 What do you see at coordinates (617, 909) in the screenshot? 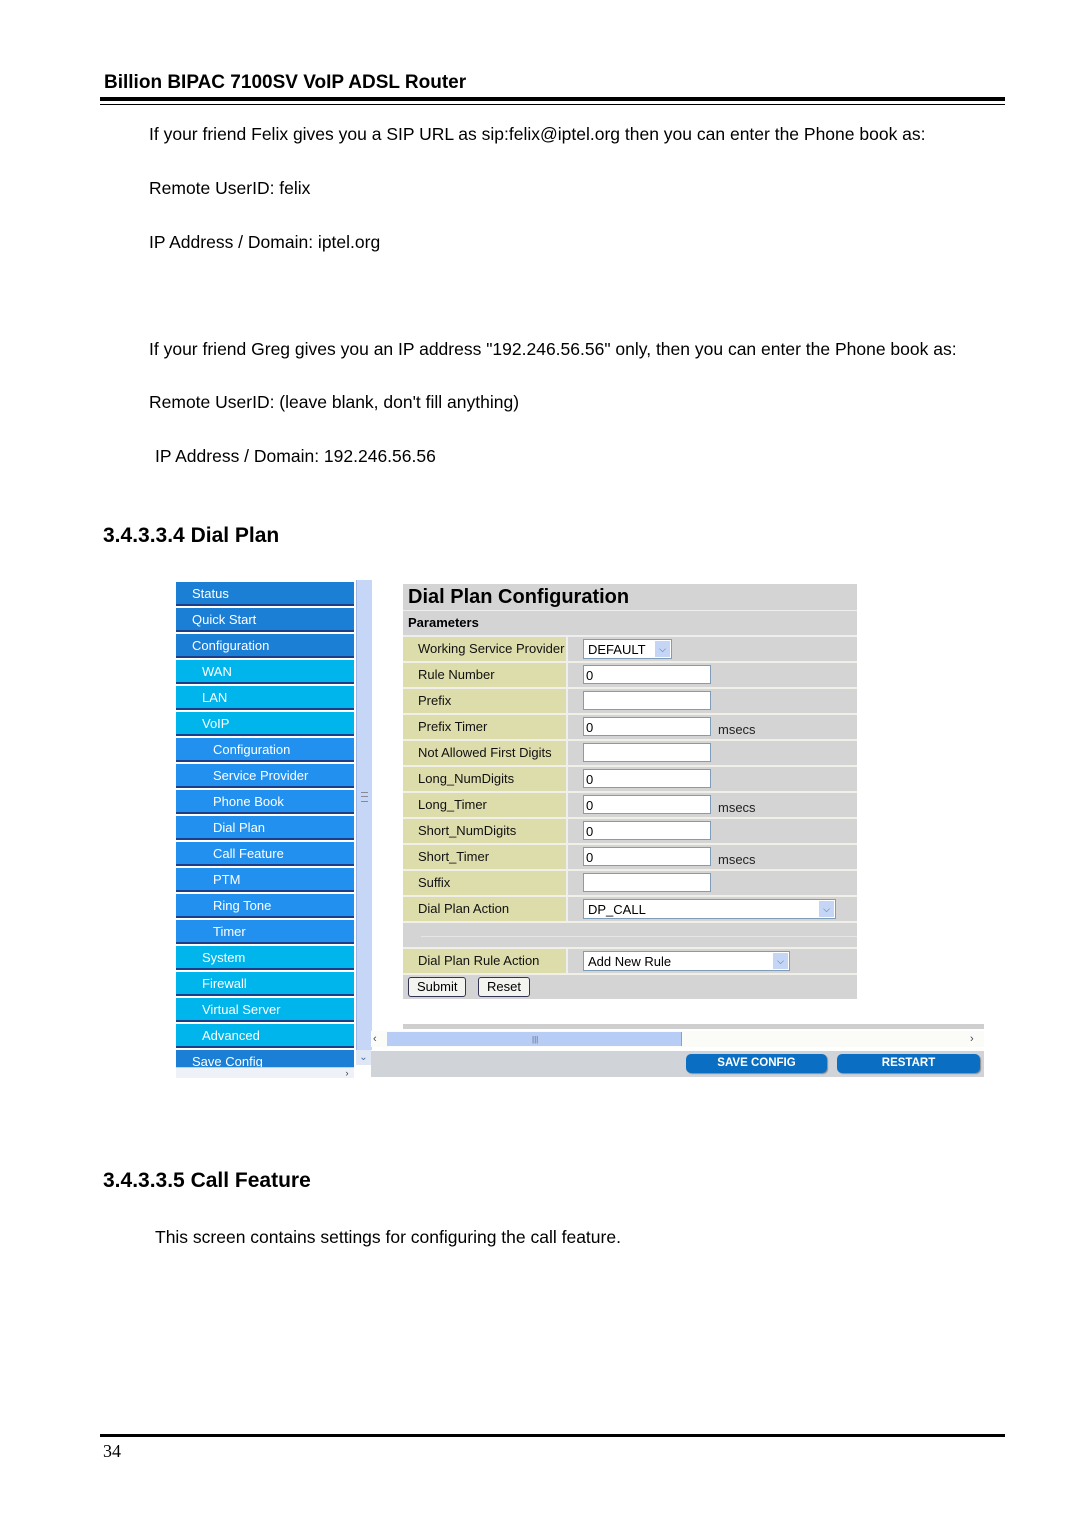
I see `dial-plan-action-value: DP_CALL` at bounding box center [617, 909].